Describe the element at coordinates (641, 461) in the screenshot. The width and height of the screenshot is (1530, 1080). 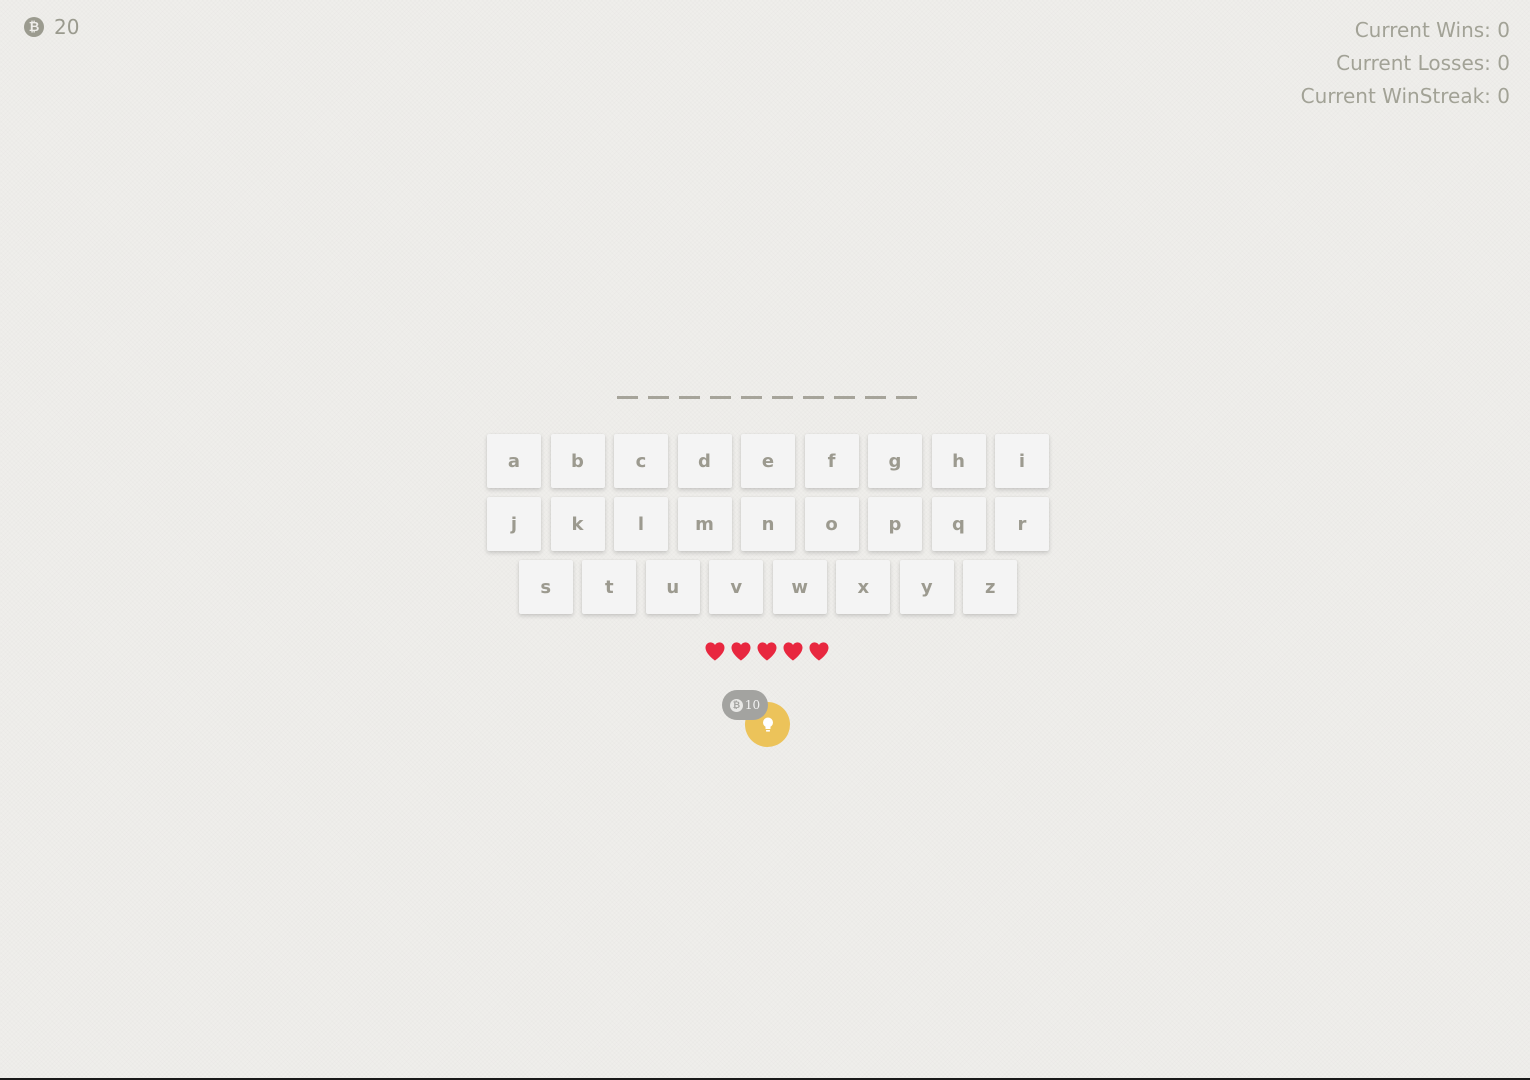
I see `key-c: c` at that location.